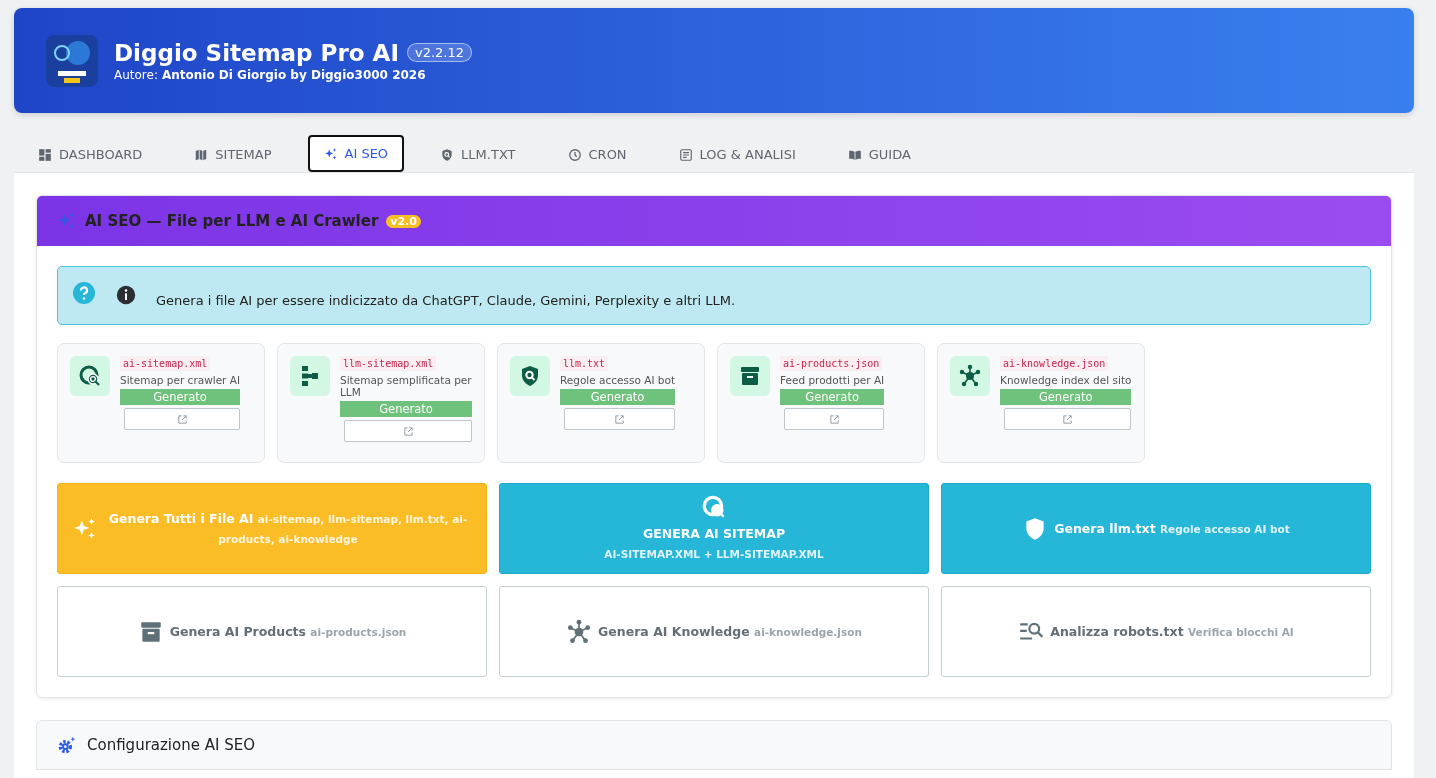  Describe the element at coordinates (403, 221) in the screenshot. I see `version-badge: v2.0` at that location.